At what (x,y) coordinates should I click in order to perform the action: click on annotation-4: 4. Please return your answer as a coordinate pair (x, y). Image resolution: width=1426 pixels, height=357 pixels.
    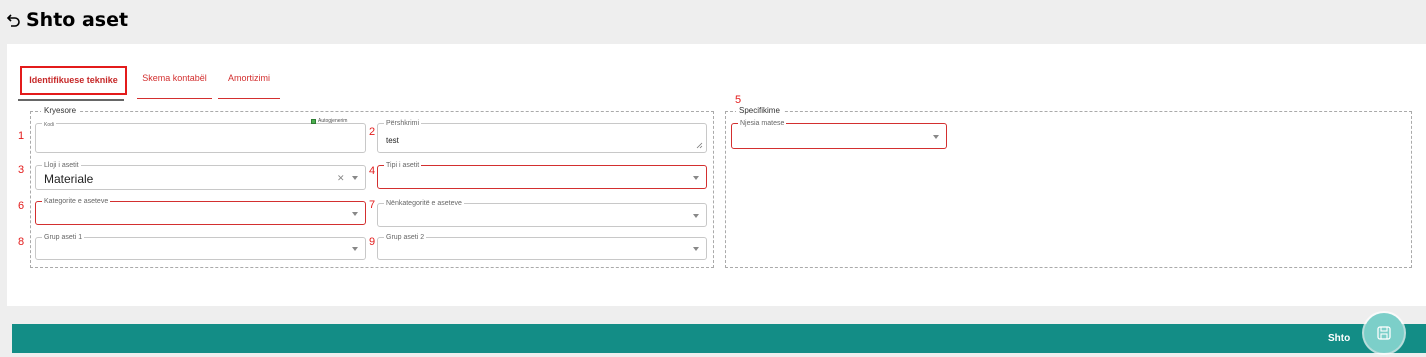
    Looking at the image, I should click on (372, 171).